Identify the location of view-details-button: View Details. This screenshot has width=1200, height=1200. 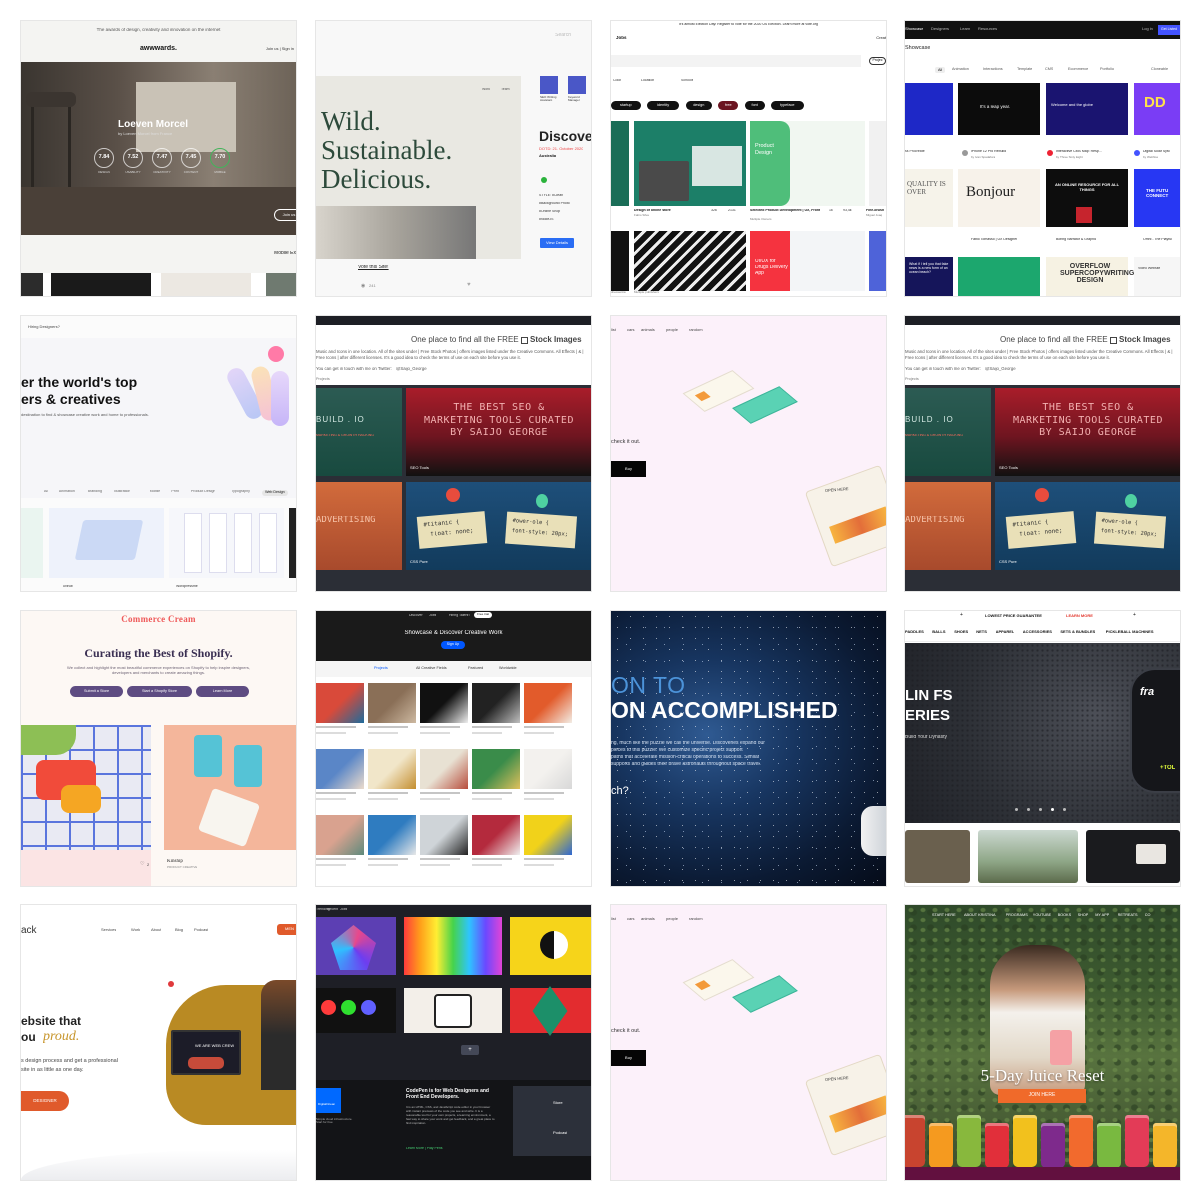
(557, 243).